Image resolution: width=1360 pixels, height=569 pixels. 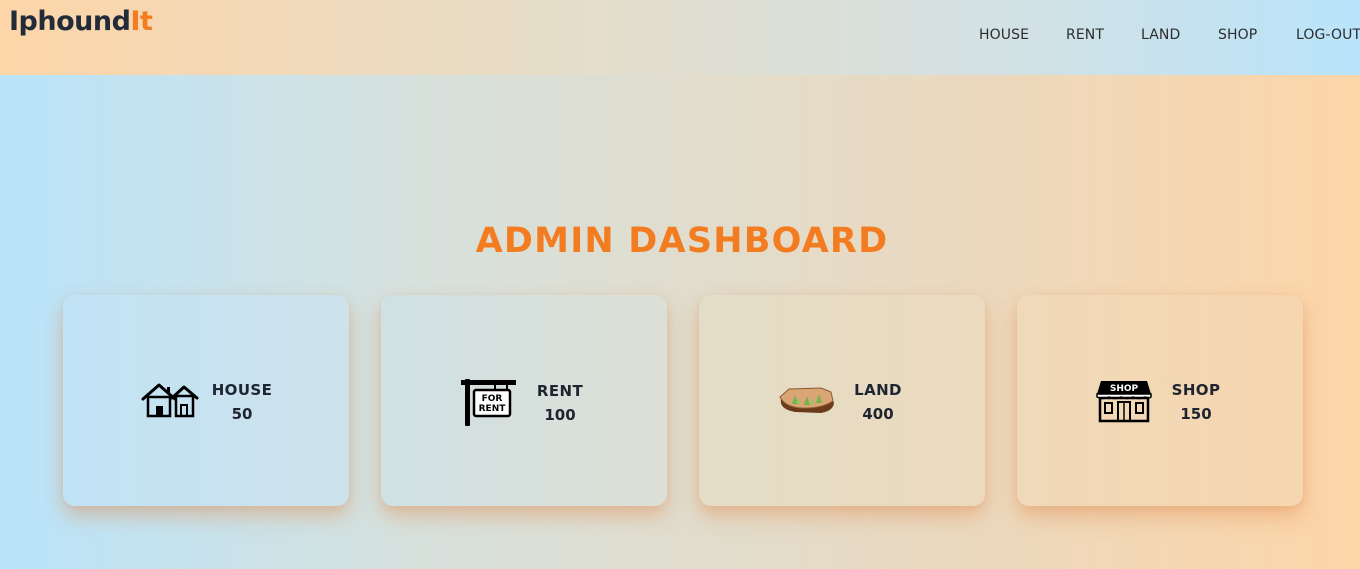 I want to click on shop-card-text: SHOP 150, so click(x=1196, y=402).